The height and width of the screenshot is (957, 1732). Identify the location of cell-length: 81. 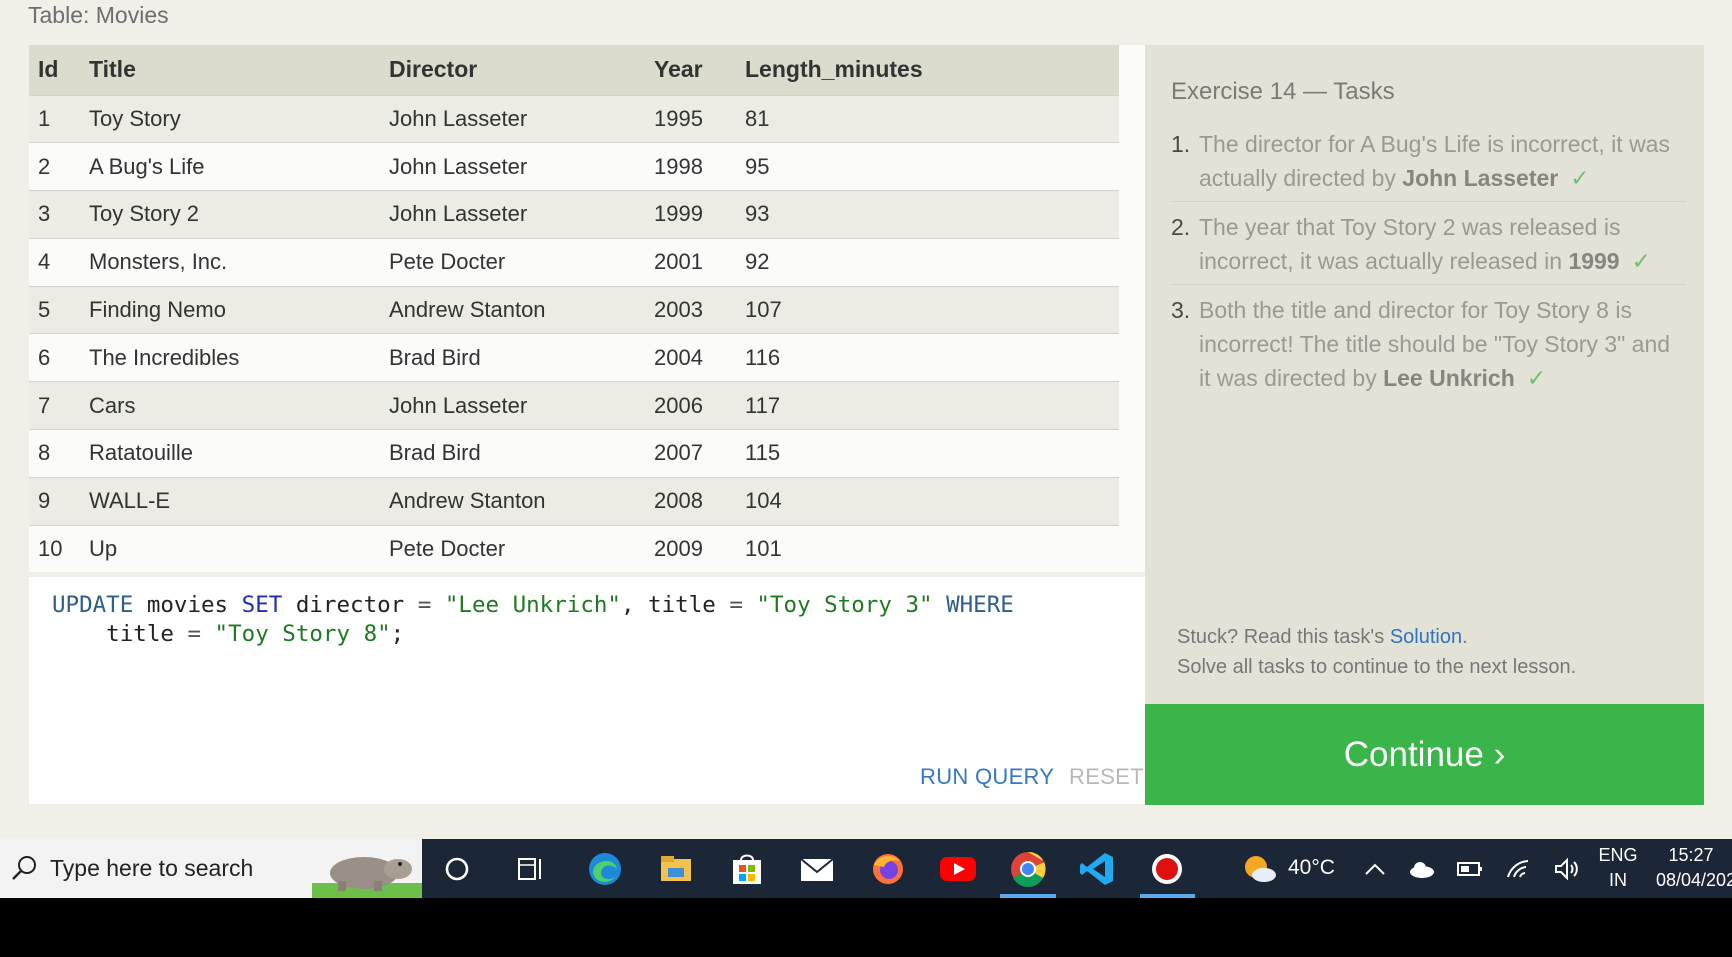
(932, 118).